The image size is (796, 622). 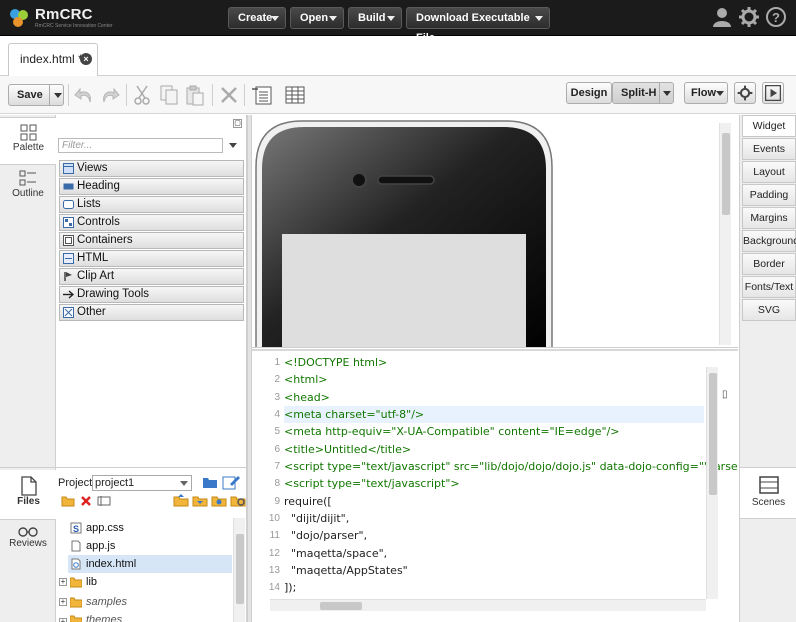 I want to click on file-index-html: index.html, so click(x=150, y=564).